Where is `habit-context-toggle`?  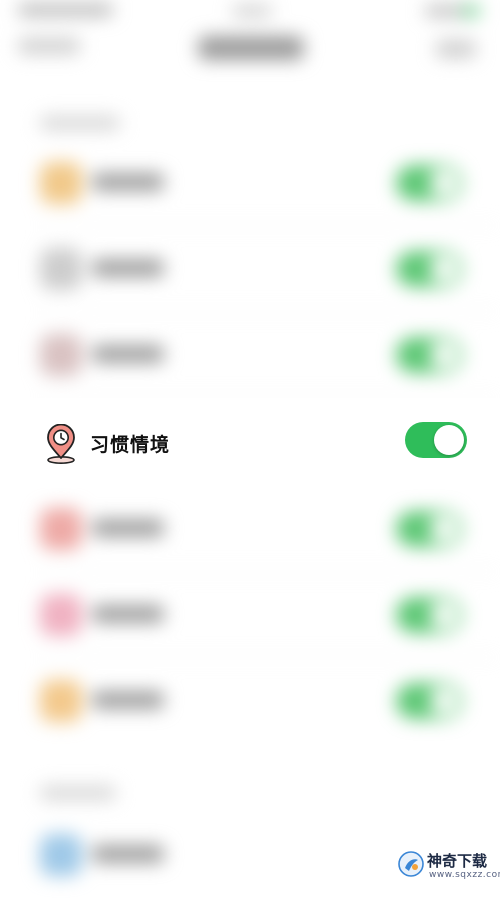
habit-context-toggle is located at coordinates (436, 440).